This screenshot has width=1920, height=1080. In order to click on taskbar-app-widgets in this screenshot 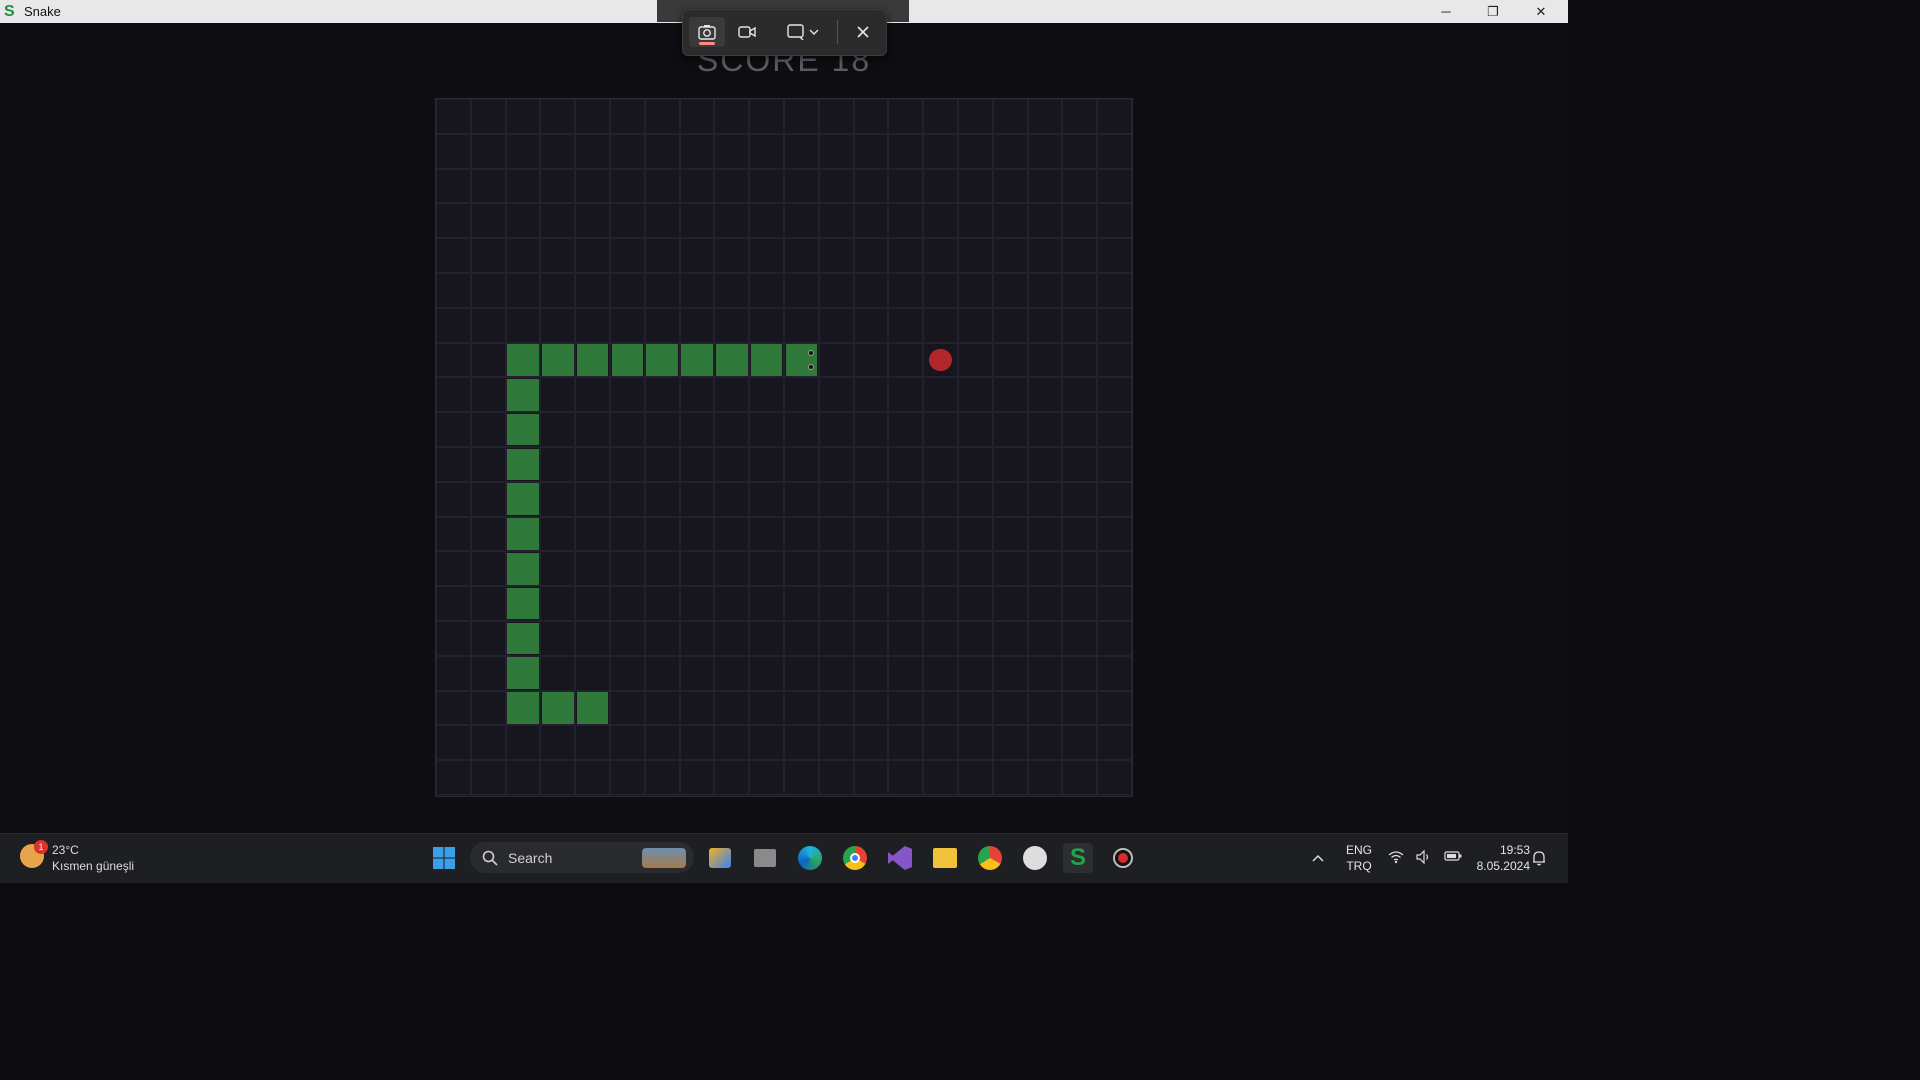, I will do `click(720, 858)`.